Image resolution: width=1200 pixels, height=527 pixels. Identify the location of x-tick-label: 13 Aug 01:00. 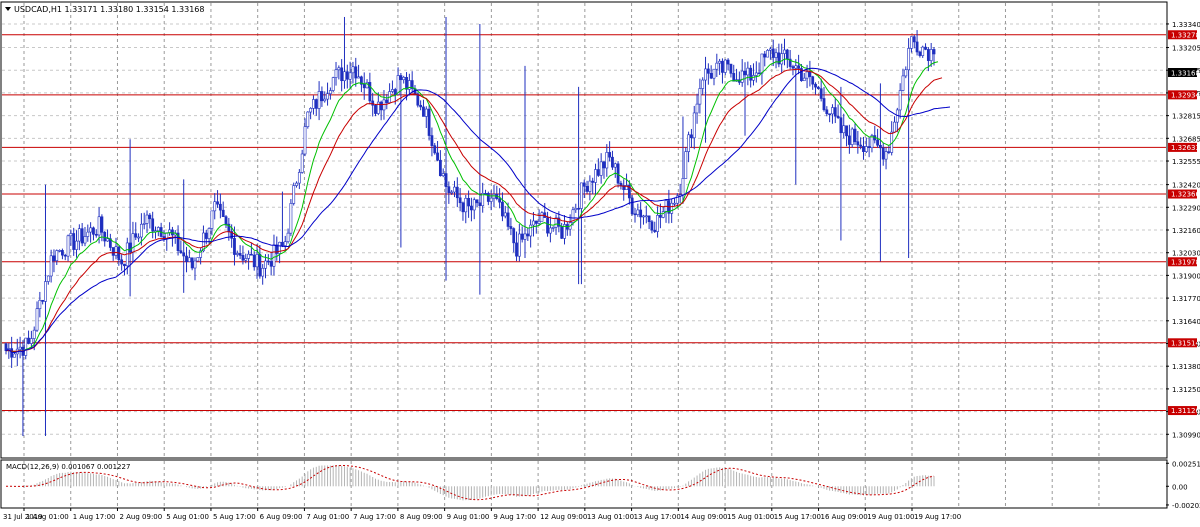
(610, 517).